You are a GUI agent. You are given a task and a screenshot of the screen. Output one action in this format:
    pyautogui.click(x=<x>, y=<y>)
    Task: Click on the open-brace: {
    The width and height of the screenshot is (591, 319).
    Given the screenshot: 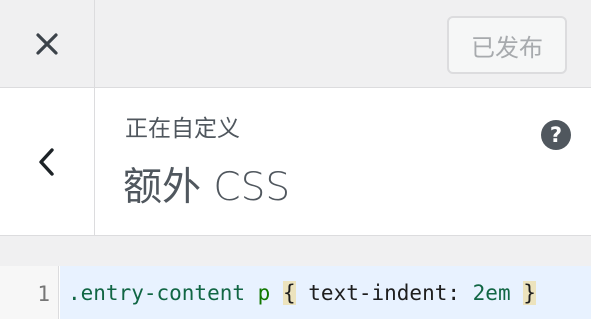 What is the action you would take?
    pyautogui.click(x=289, y=293)
    